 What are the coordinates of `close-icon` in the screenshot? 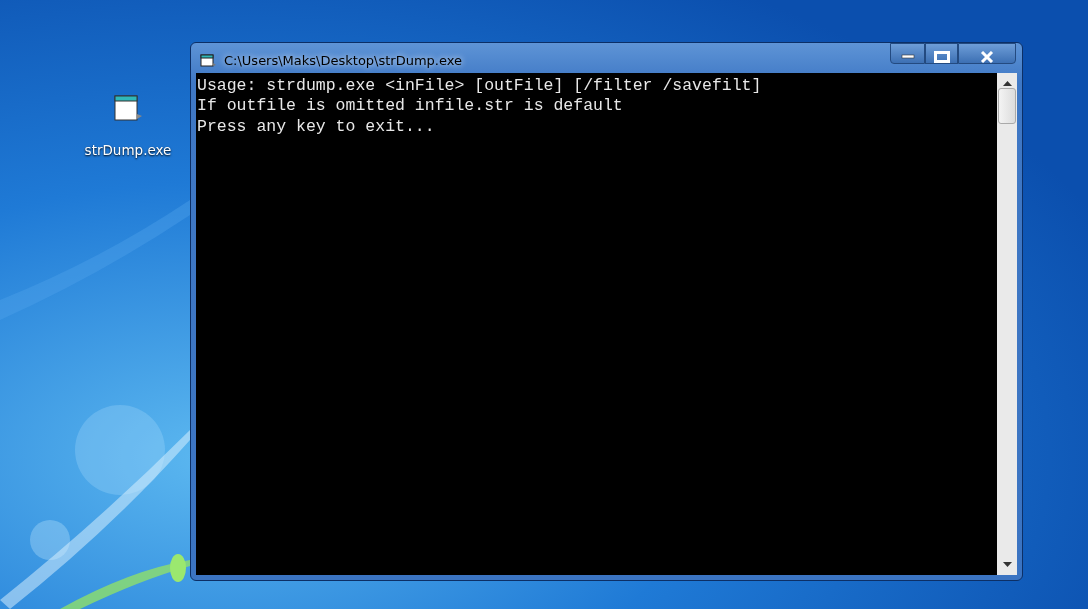 It's located at (987, 56).